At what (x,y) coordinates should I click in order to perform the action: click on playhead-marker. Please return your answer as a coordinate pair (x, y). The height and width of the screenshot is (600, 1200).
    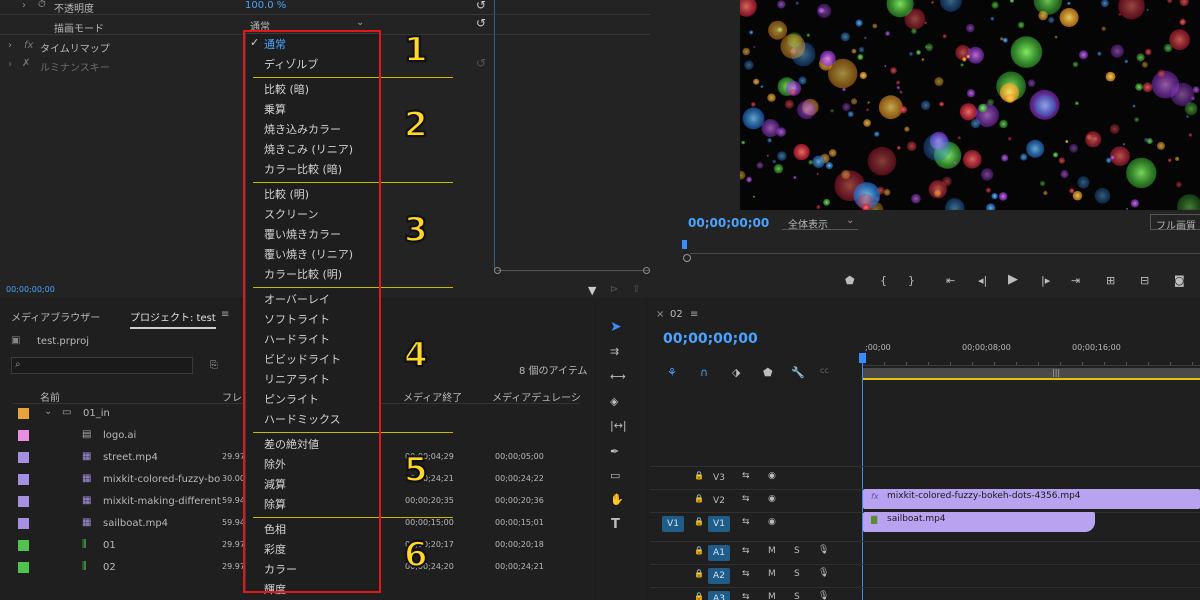
    Looking at the image, I should click on (684, 244).